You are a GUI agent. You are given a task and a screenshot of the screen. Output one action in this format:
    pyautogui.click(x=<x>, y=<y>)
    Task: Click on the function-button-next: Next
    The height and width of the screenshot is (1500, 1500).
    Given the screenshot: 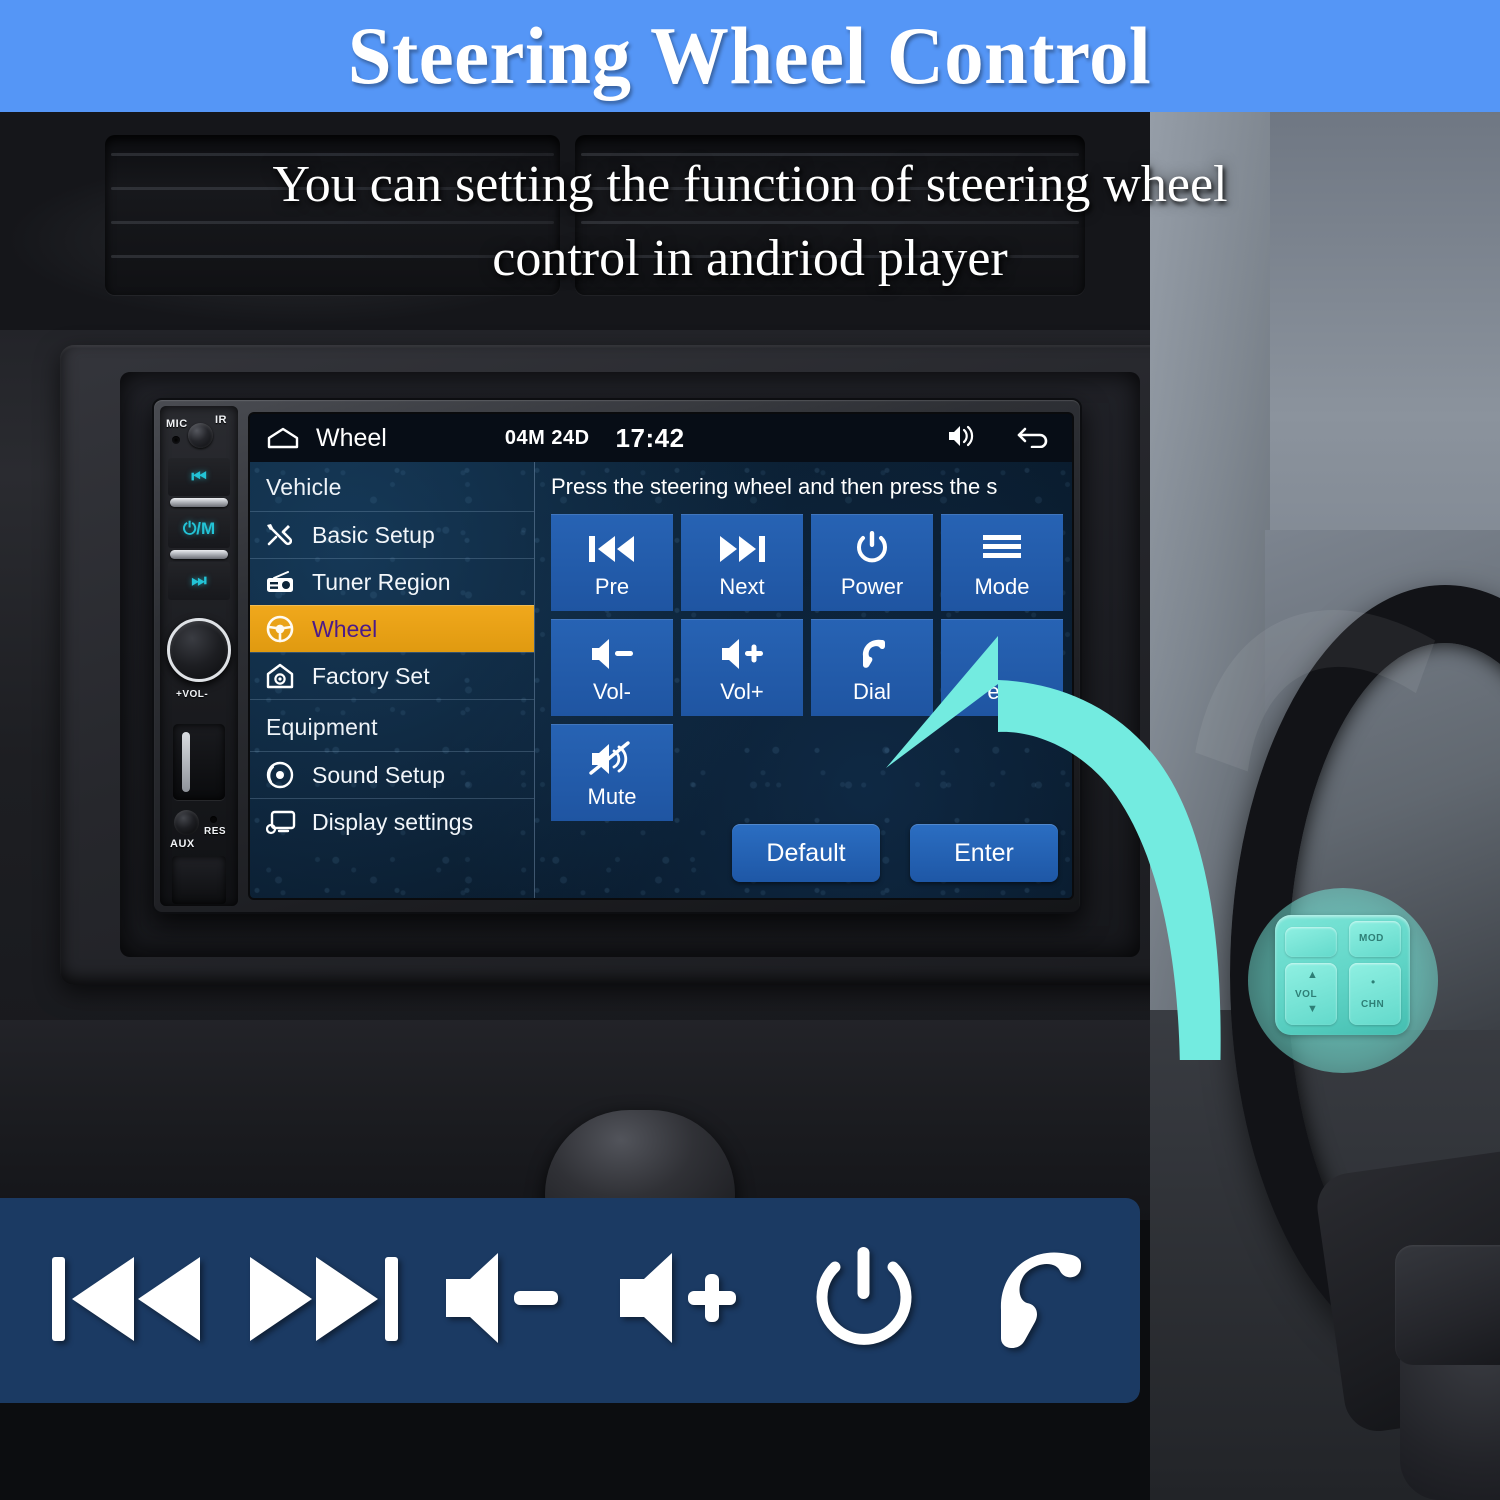 What is the action you would take?
    pyautogui.click(x=742, y=562)
    